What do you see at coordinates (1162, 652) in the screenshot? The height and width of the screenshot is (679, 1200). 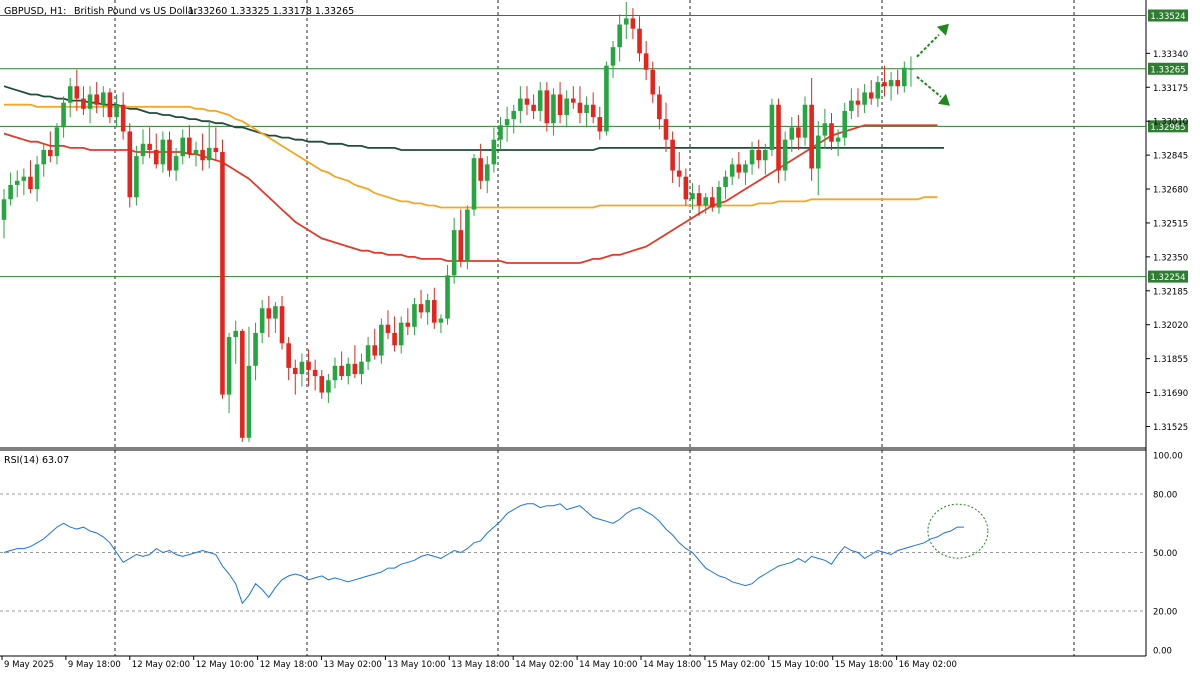 I see `rsi-axis-label: 0.00` at bounding box center [1162, 652].